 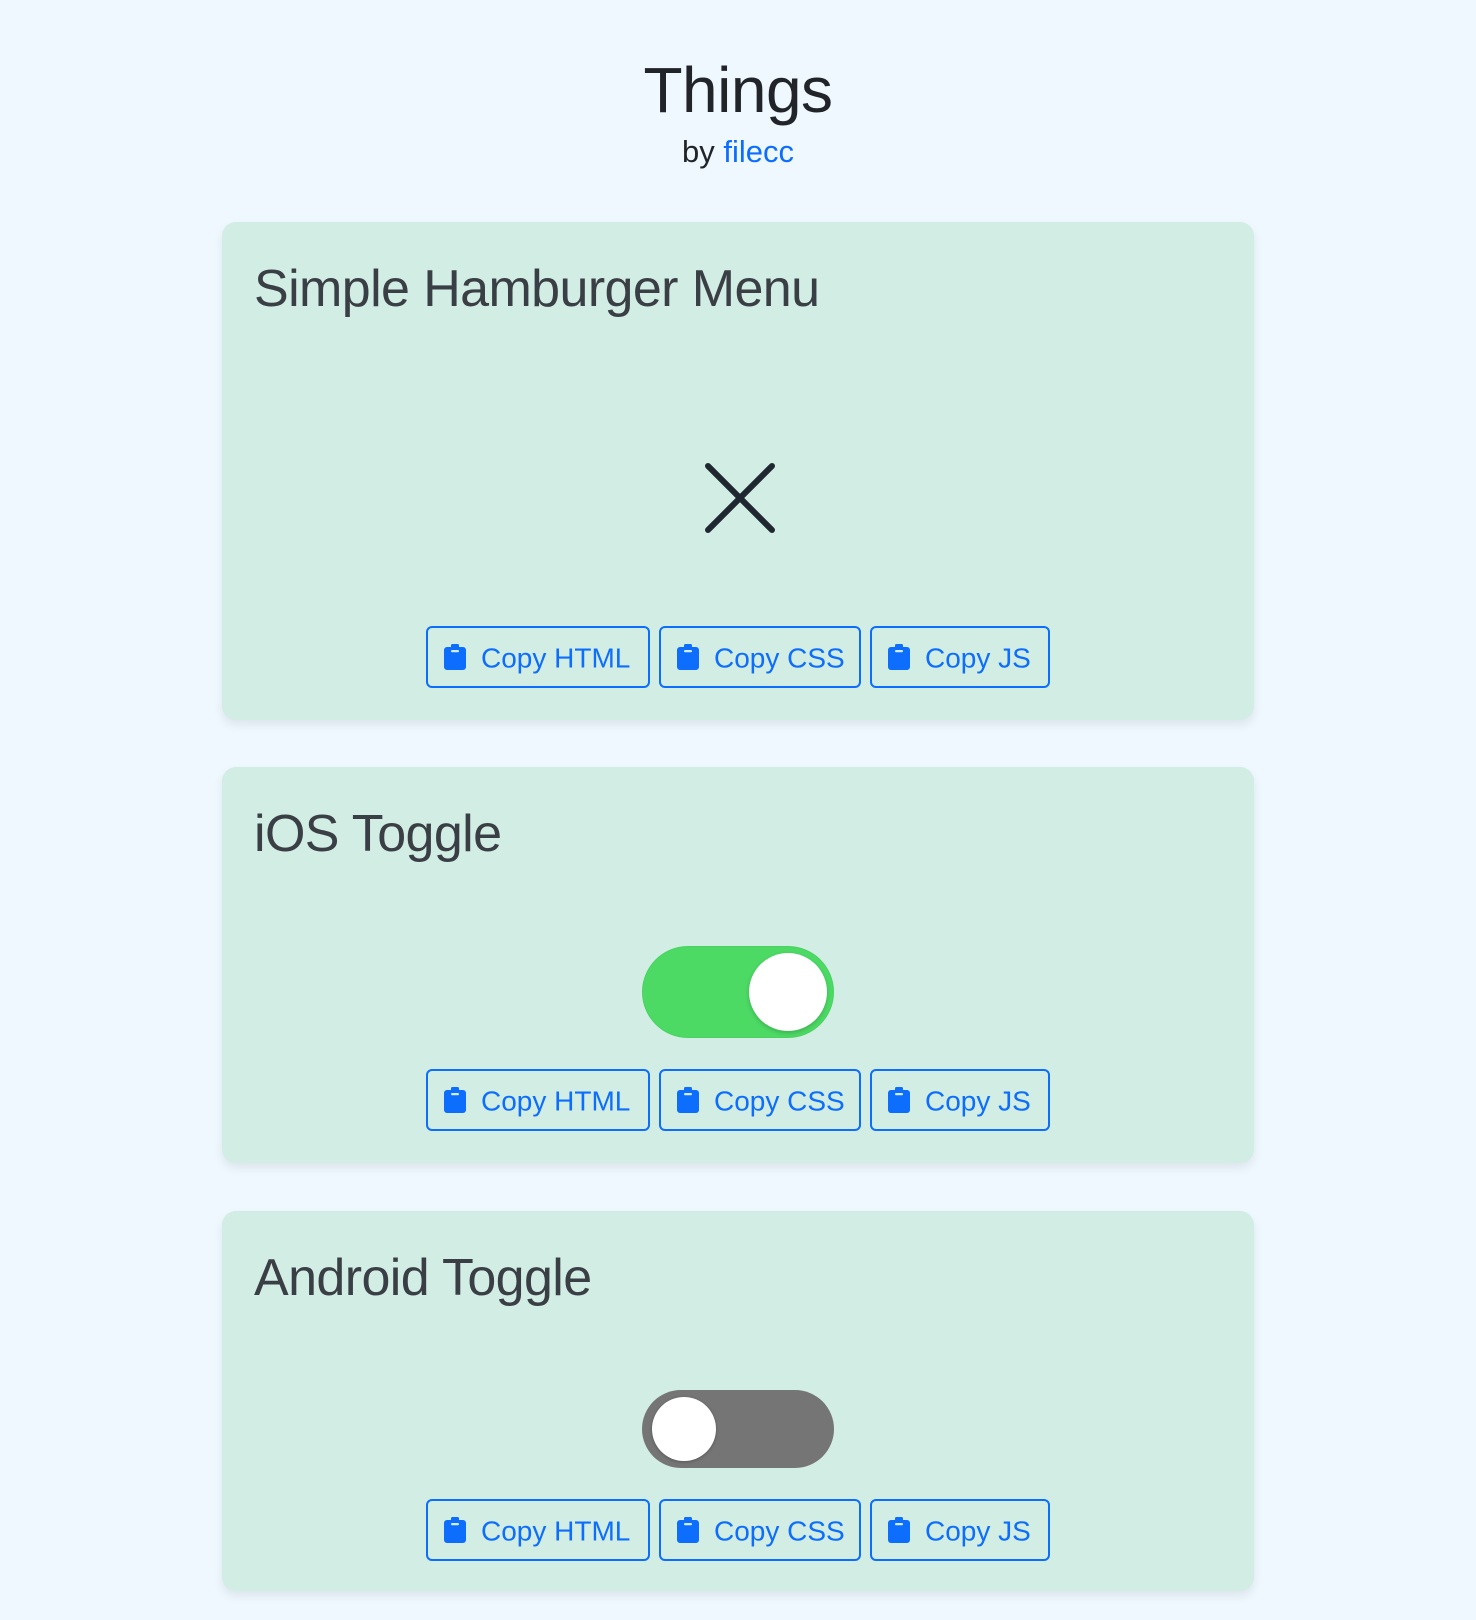 What do you see at coordinates (758, 151) in the screenshot?
I see `author-link: filecc` at bounding box center [758, 151].